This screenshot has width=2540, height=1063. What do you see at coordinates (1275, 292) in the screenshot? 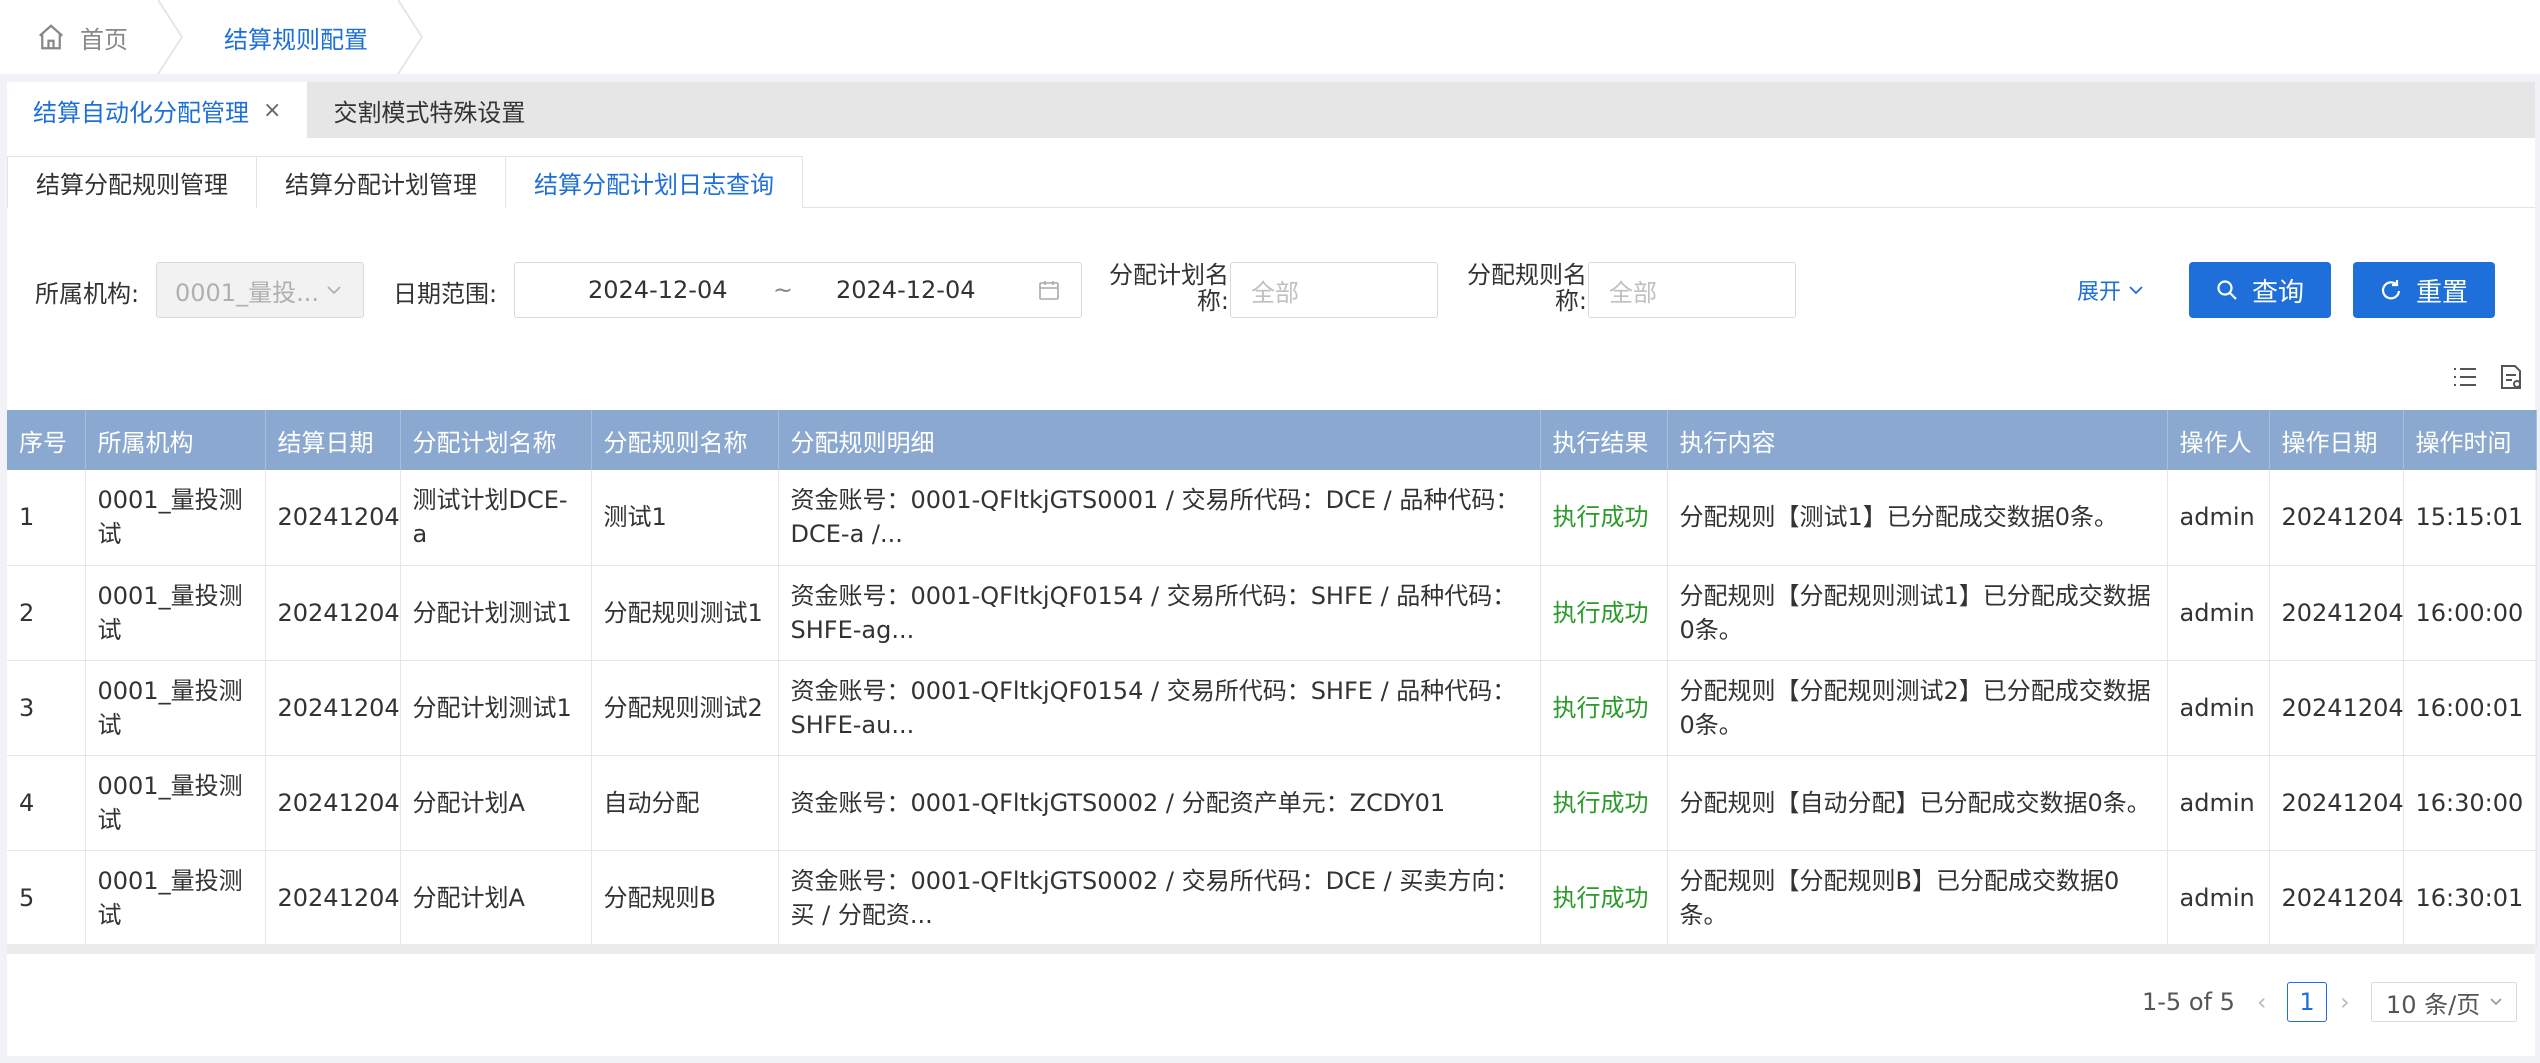
I see `plan-name-placeholder: 全部` at bounding box center [1275, 292].